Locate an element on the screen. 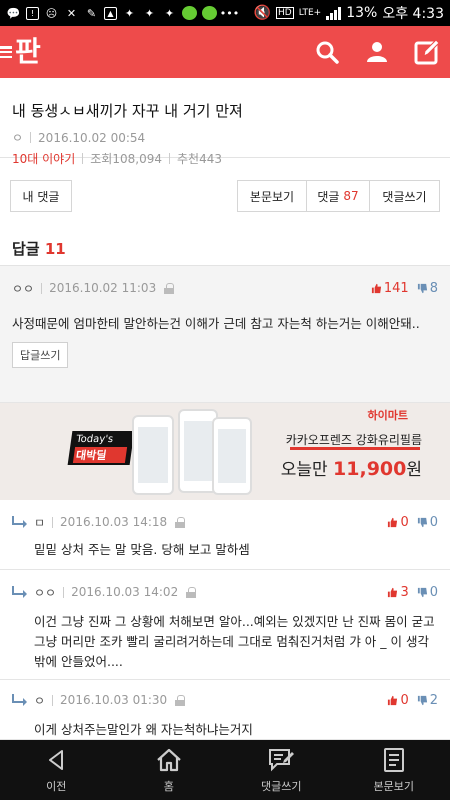 The width and height of the screenshot is (450, 800). menu-icon is located at coordinates (7, 52).